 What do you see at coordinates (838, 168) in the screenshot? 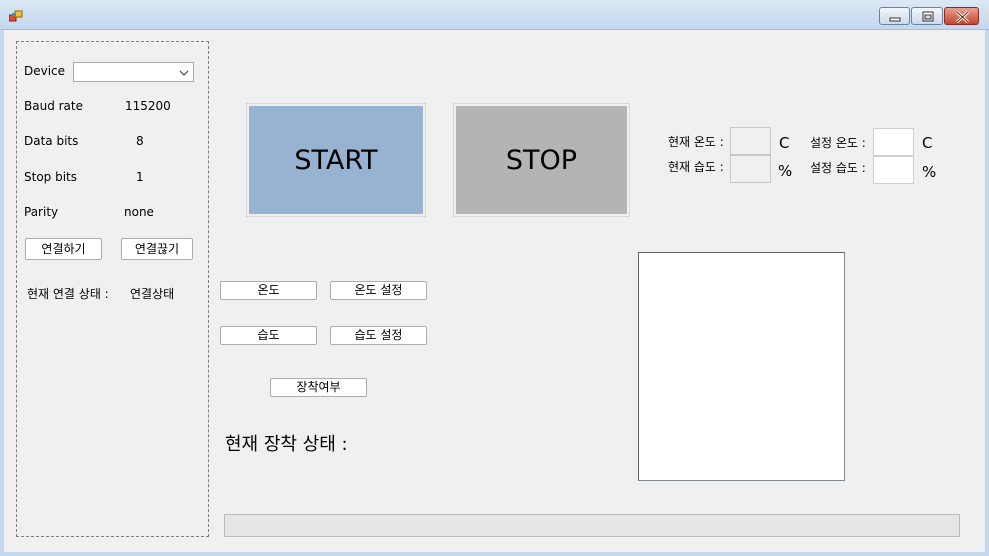
I see `set-hum-label: 설정 습도 :` at bounding box center [838, 168].